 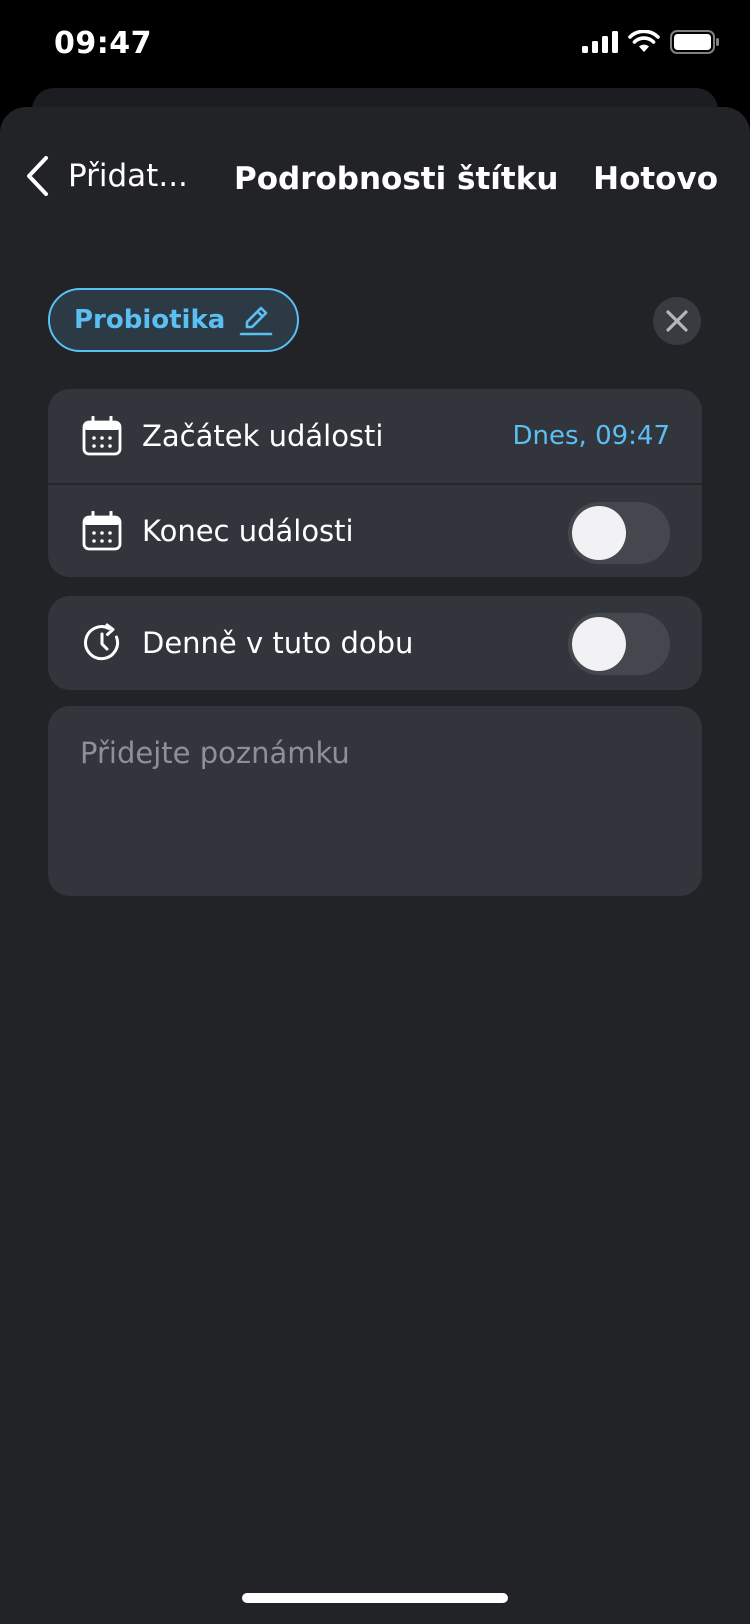 What do you see at coordinates (256, 321) in the screenshot?
I see `pencil-icon` at bounding box center [256, 321].